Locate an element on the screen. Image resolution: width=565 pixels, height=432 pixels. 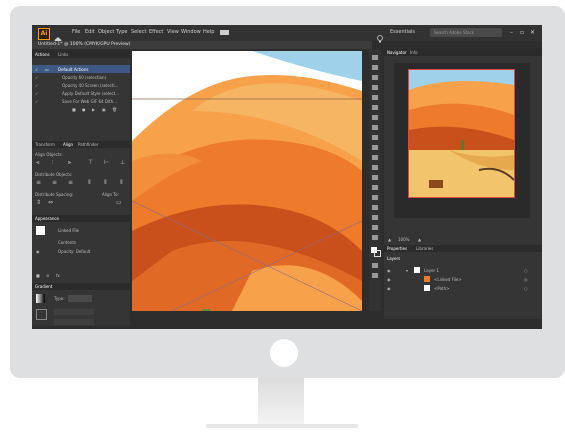
align-center-icon: ⫶ is located at coordinates (53, 163).